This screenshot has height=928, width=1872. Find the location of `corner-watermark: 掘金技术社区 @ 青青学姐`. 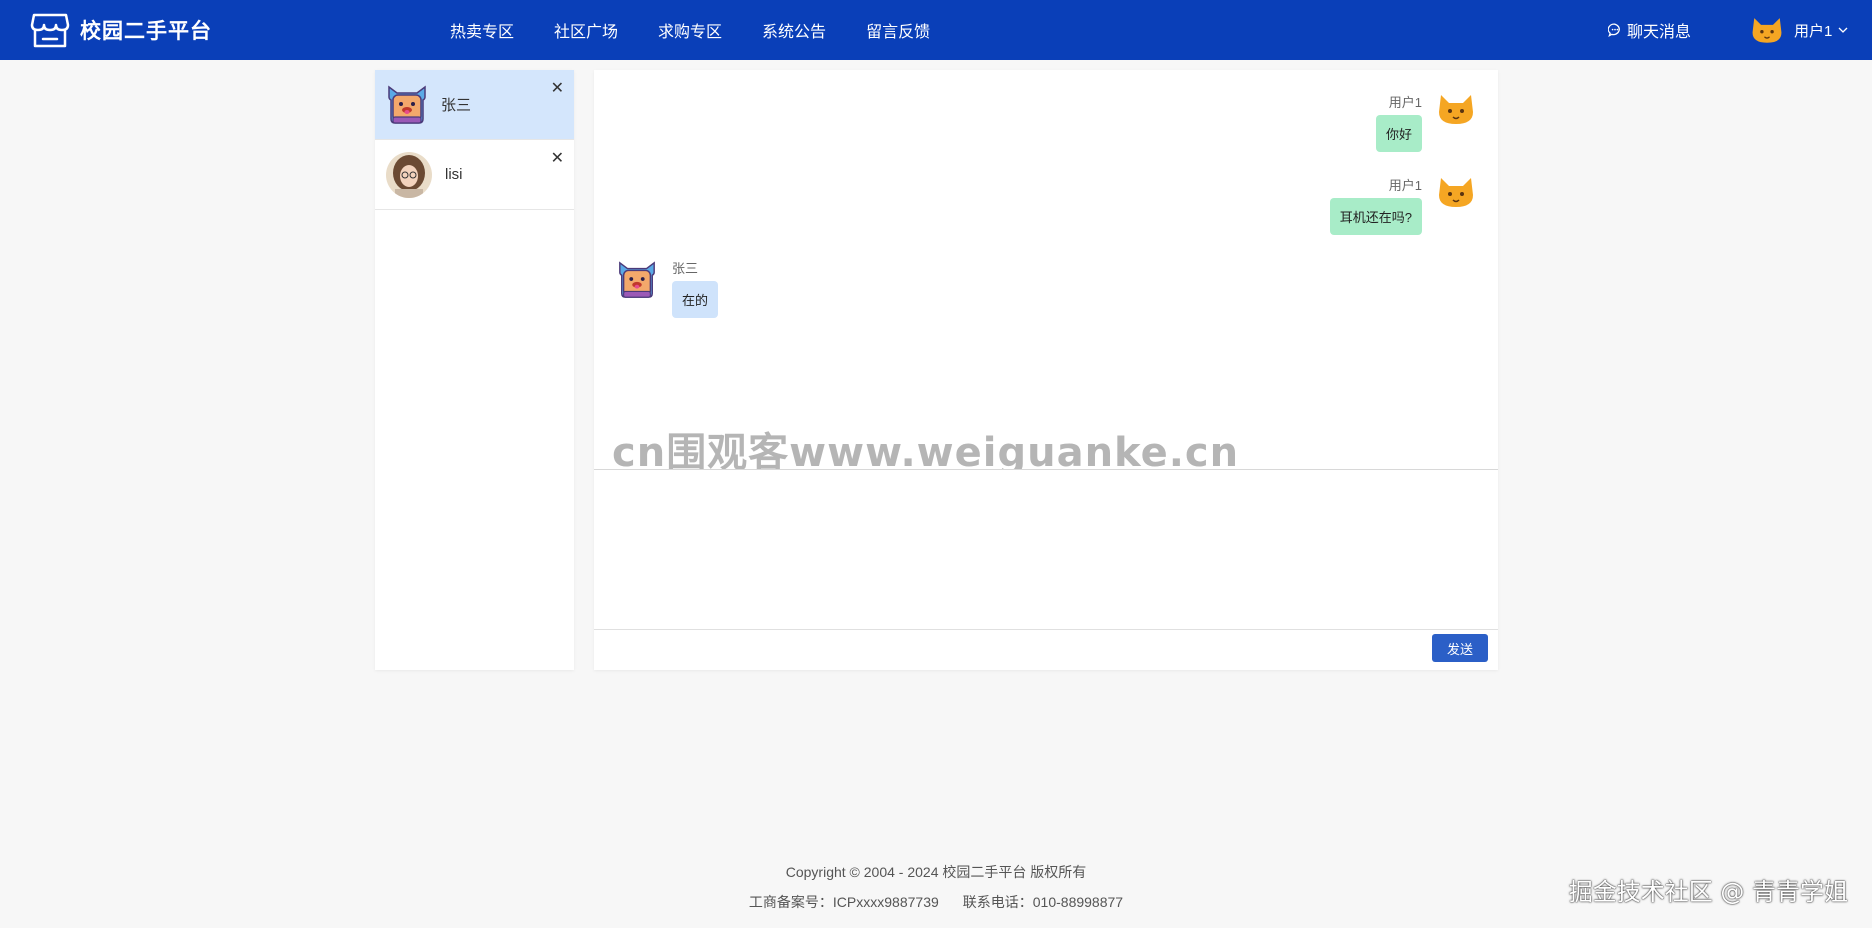

corner-watermark: 掘金技术社区 @ 青青学姐 is located at coordinates (1708, 892).